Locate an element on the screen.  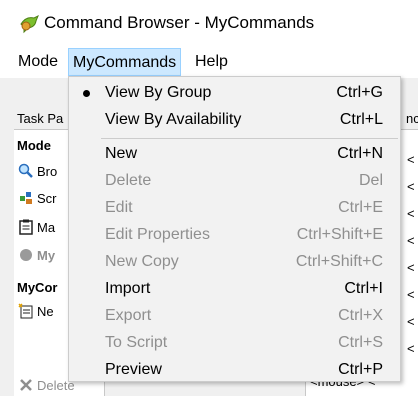
menu-item-view-by-availability: View By Availability Ctrl+L is located at coordinates (234, 120).